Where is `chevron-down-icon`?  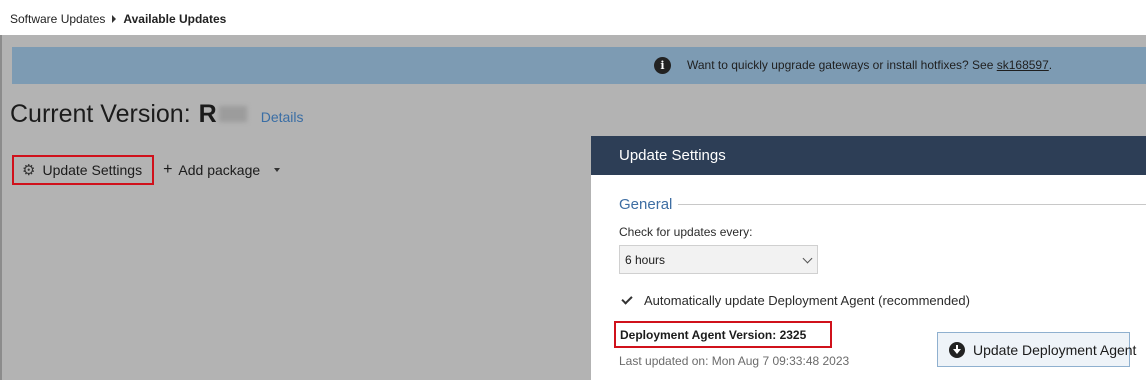 chevron-down-icon is located at coordinates (807, 258).